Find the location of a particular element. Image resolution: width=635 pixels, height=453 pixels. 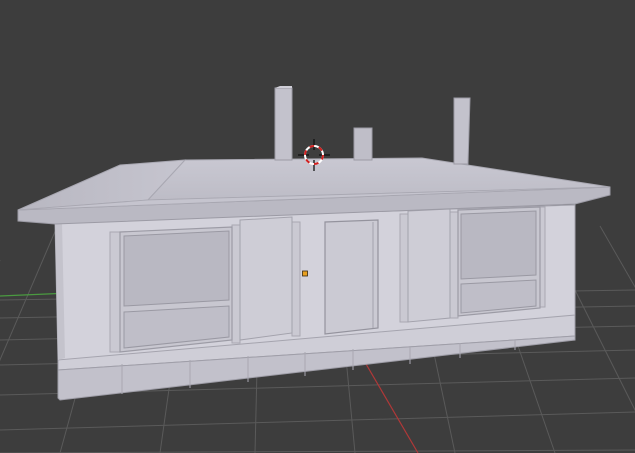

wall-panel-right is located at coordinates (429, 265).